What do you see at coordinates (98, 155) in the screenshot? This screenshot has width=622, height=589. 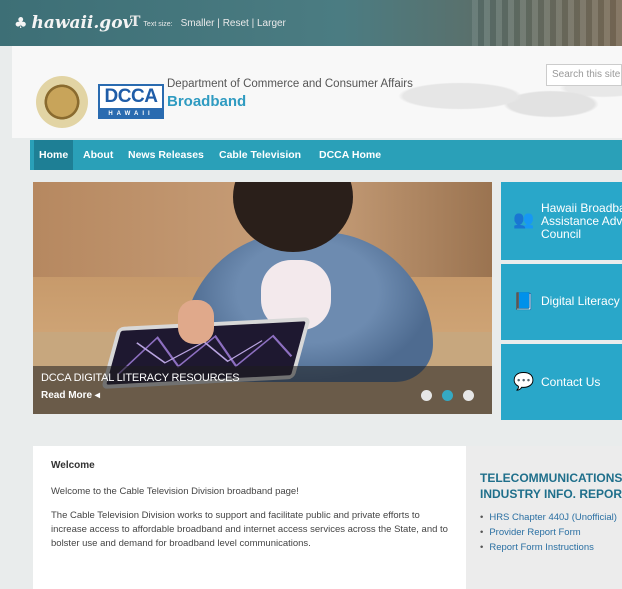 I see `nav-about: About` at bounding box center [98, 155].